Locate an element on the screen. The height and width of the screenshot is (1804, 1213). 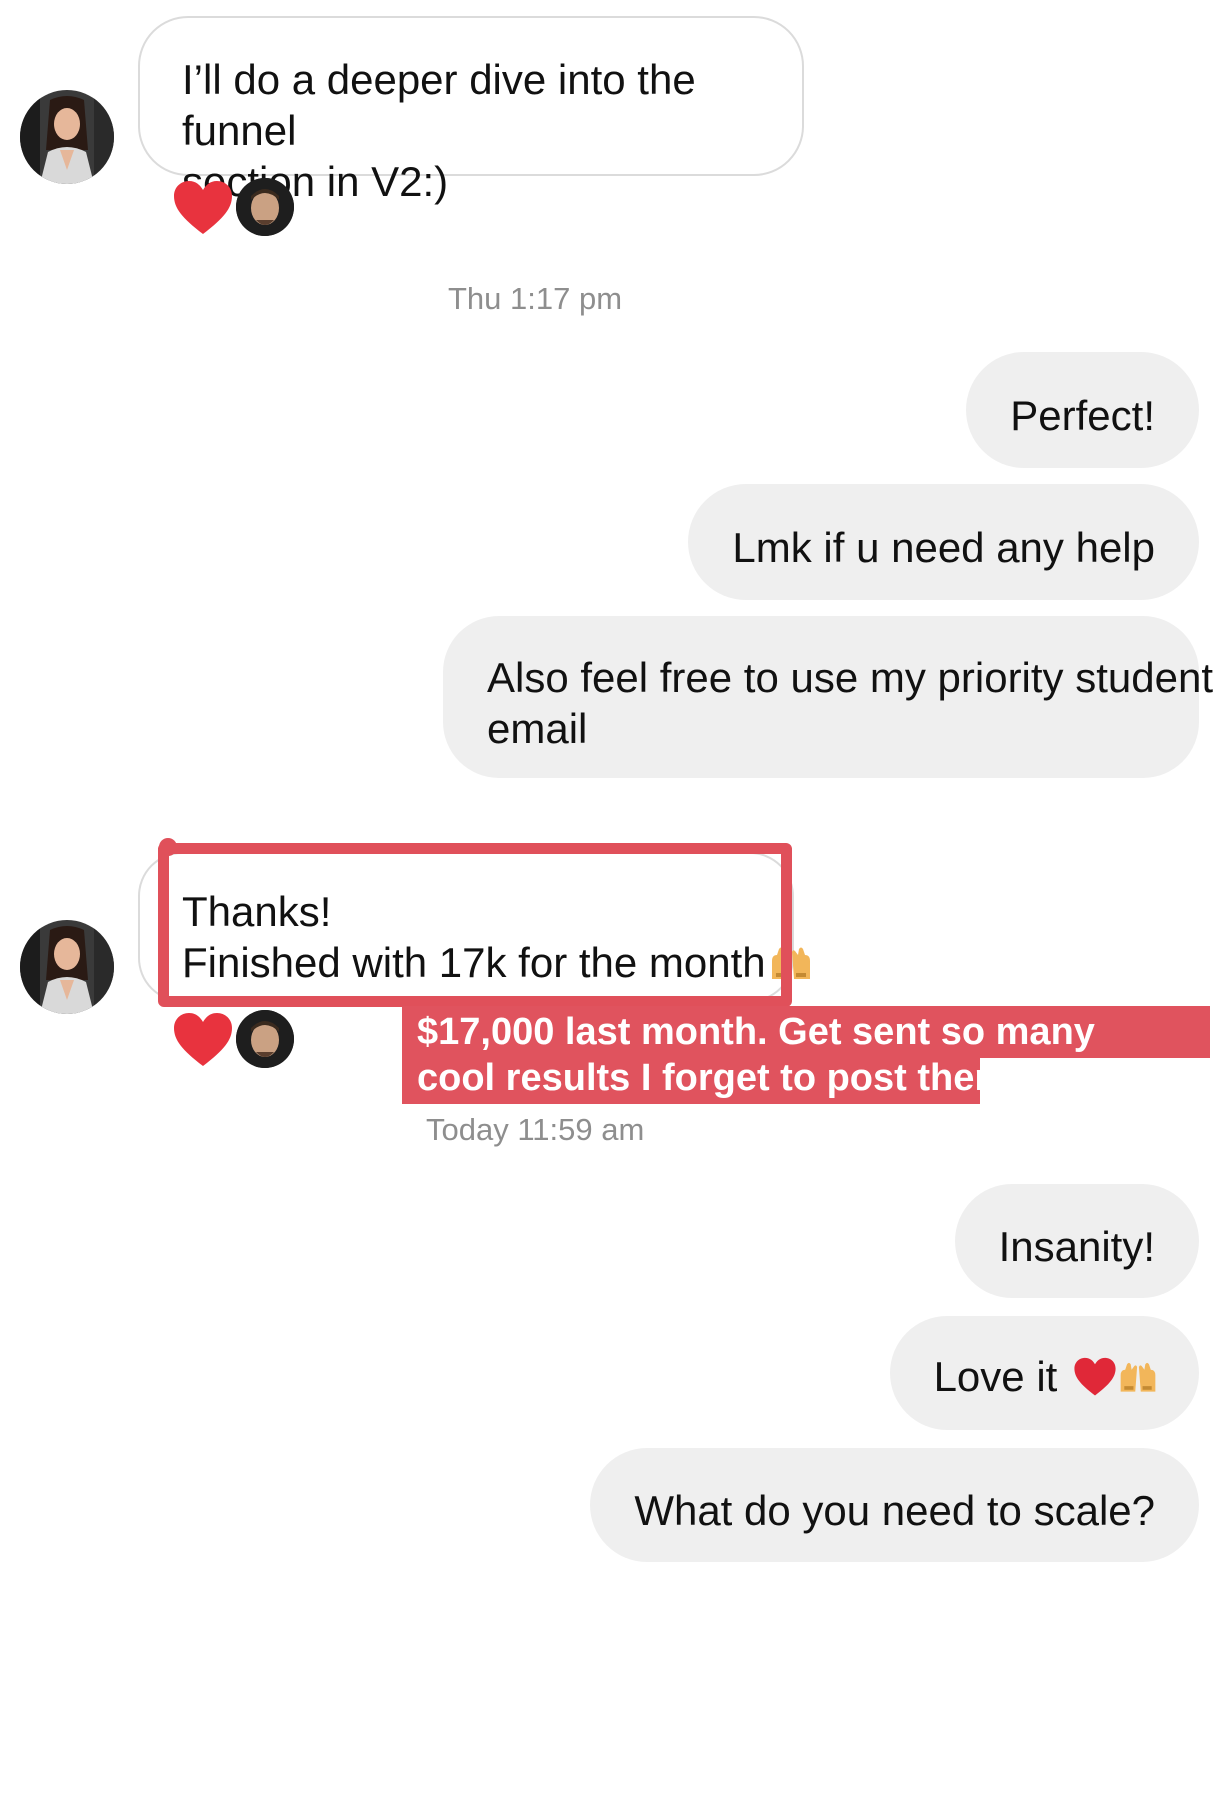
message-text: What do you need to scale? is located at coordinates (894, 1510).